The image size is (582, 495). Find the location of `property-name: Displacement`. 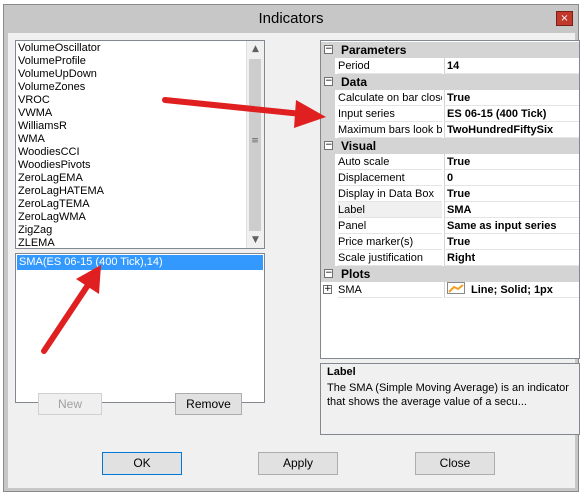

property-name: Displacement is located at coordinates (390, 178).